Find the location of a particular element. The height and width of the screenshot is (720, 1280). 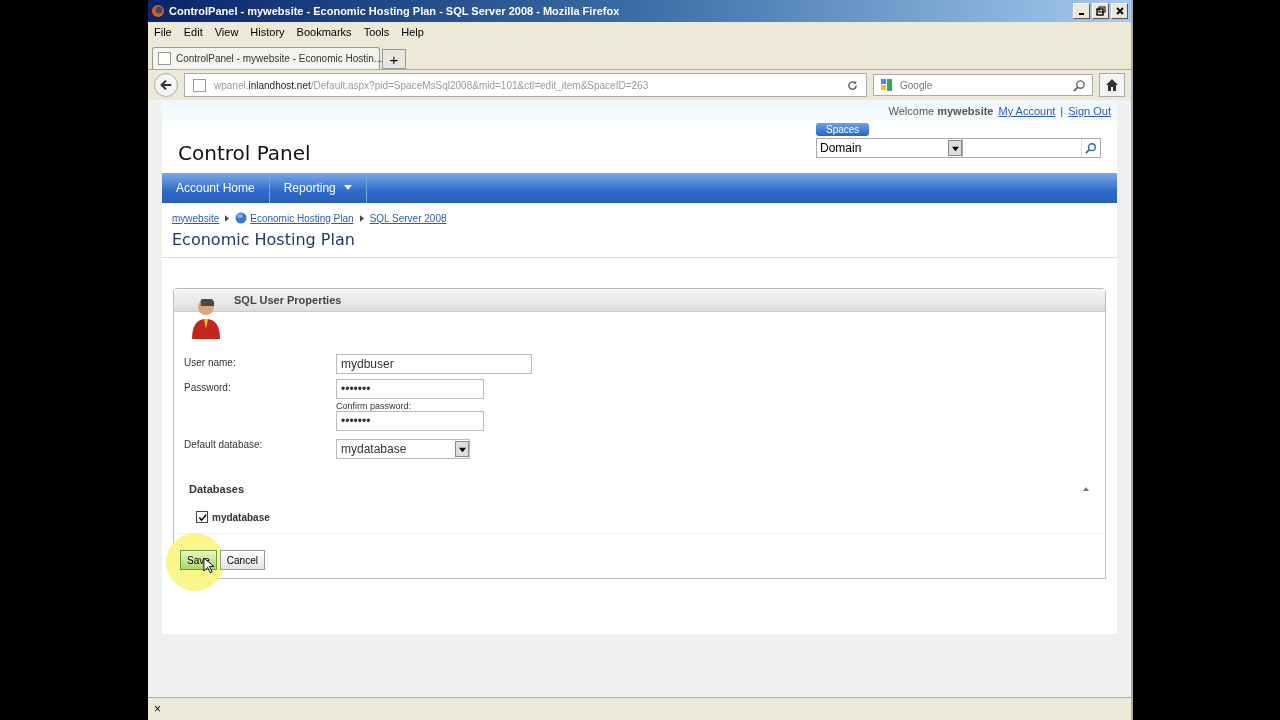

checkbox is located at coordinates (202, 517).